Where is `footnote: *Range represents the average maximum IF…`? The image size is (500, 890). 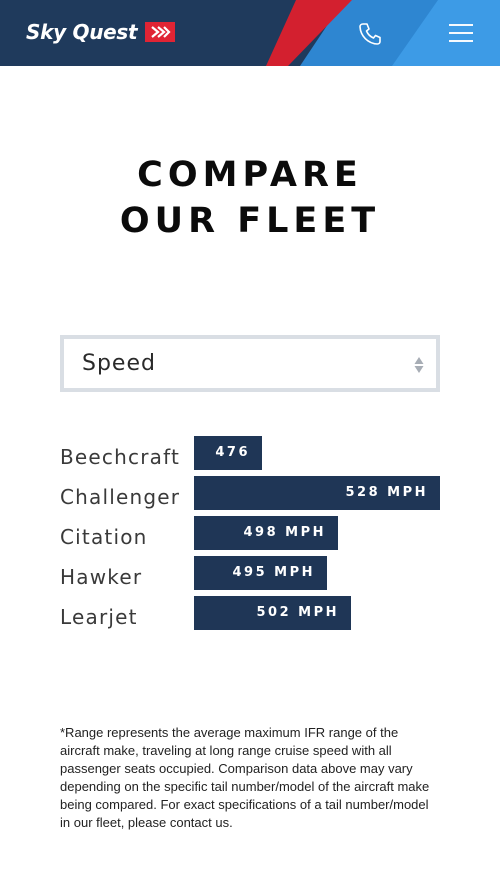 footnote: *Range represents the average maximum IF… is located at coordinates (245, 777).